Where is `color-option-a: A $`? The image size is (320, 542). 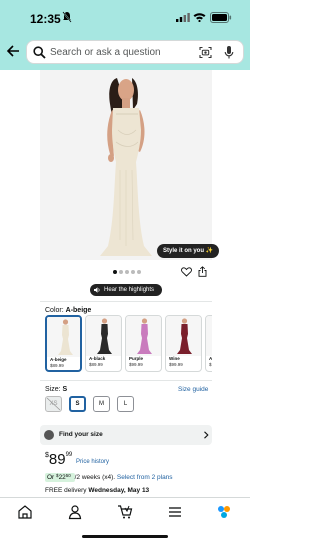 color-option-a: A $ is located at coordinates (208, 343).